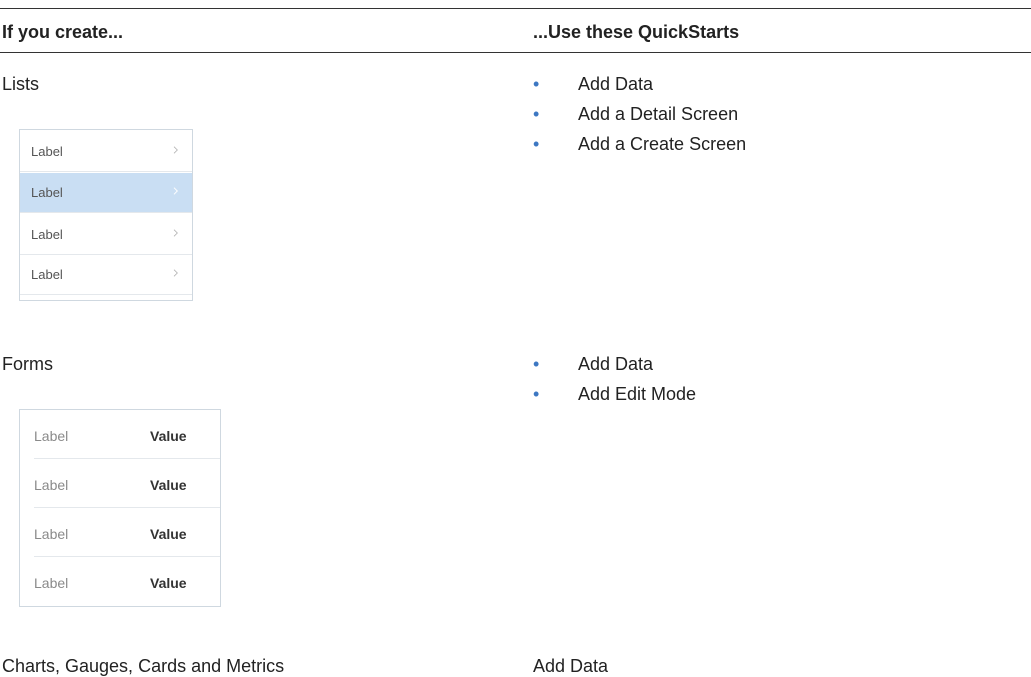  What do you see at coordinates (637, 394) in the screenshot?
I see `quickstart-item: Add Edit Mode` at bounding box center [637, 394].